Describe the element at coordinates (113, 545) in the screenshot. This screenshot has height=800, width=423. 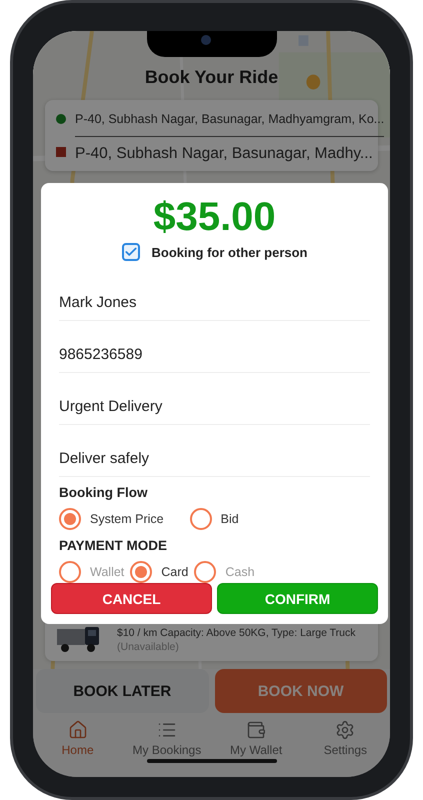
I see `section-title: PAYMENT MODE` at that location.